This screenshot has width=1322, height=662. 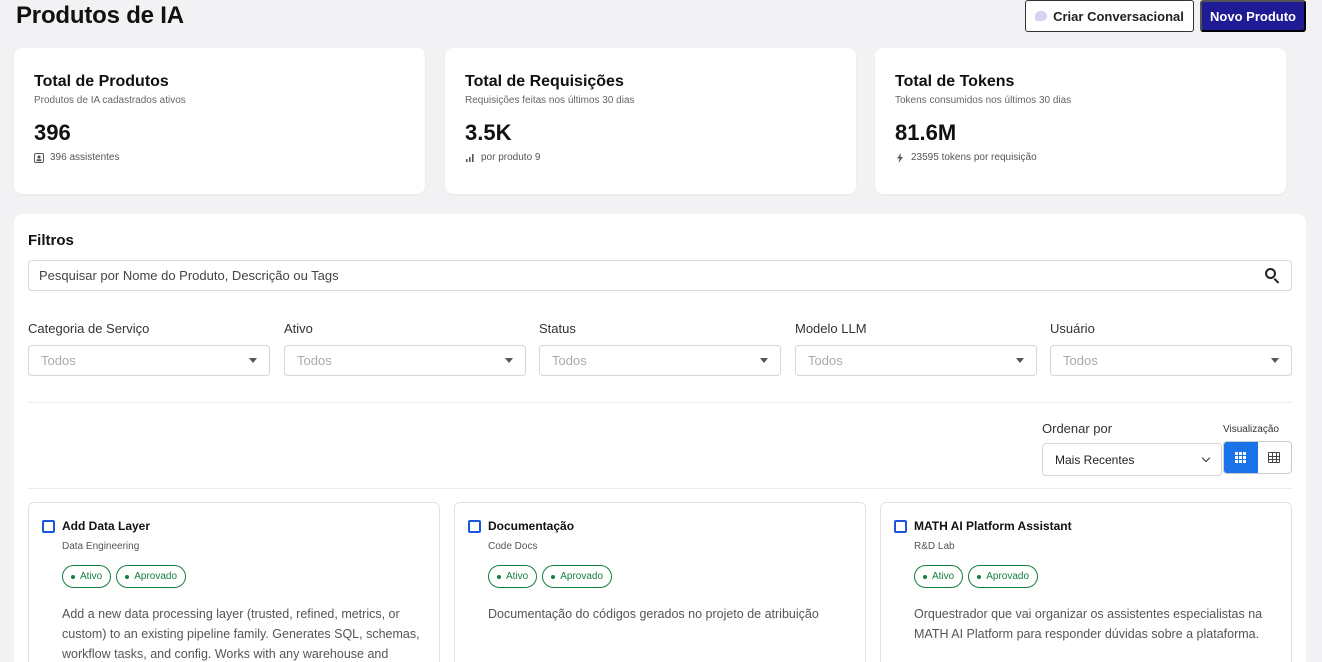 I want to click on filter-label: Ativo, so click(x=298, y=328).